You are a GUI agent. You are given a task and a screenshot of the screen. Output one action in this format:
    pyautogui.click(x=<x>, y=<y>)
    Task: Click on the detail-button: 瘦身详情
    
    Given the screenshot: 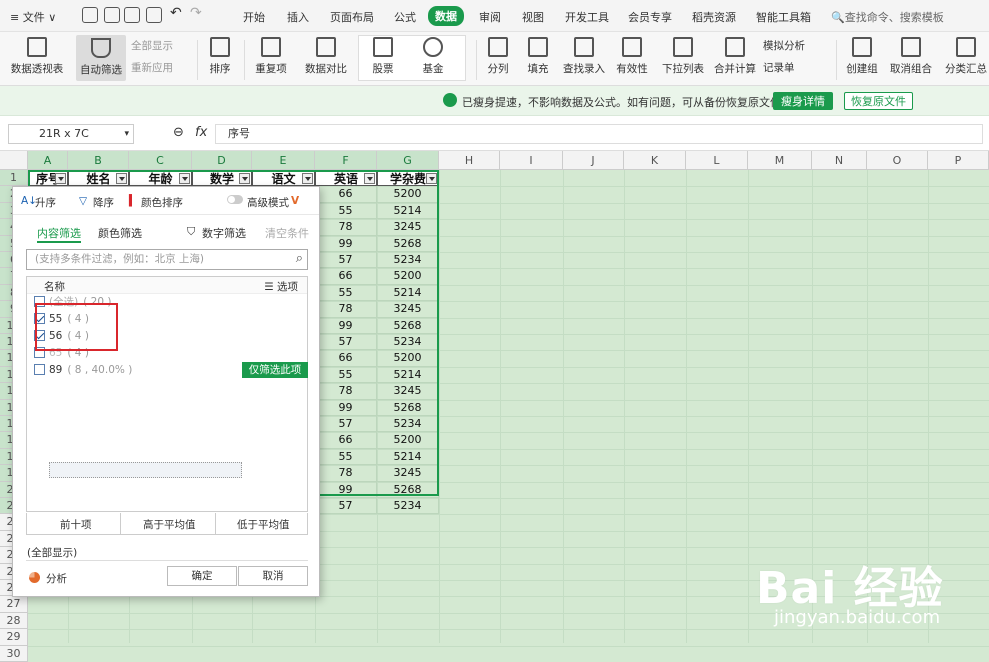 What is the action you would take?
    pyautogui.click(x=803, y=101)
    